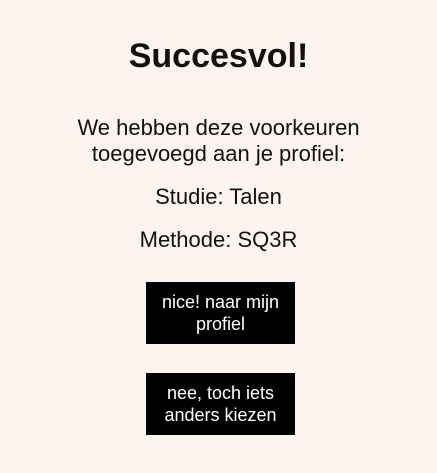 The image size is (437, 473). What do you see at coordinates (220, 313) in the screenshot?
I see `go-to-profile-button: nice! naar mijn profiel` at bounding box center [220, 313].